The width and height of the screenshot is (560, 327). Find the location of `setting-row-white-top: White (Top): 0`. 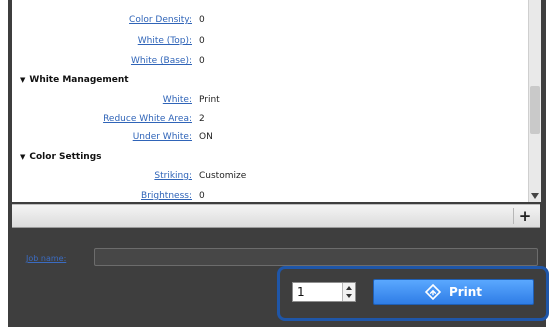

setting-row-white-top: White (Top): 0 is located at coordinates (262, 41).